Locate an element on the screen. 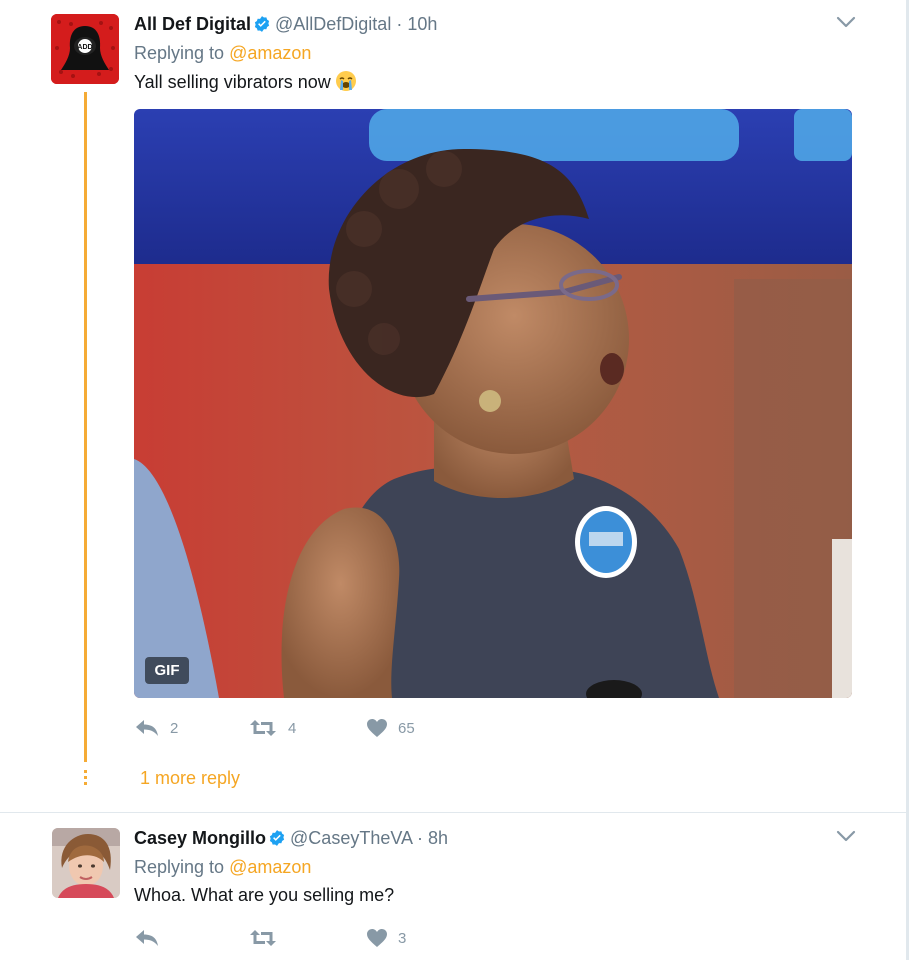 This screenshot has height=960, width=909. avatar-all-def-digital: ADD is located at coordinates (85, 49).